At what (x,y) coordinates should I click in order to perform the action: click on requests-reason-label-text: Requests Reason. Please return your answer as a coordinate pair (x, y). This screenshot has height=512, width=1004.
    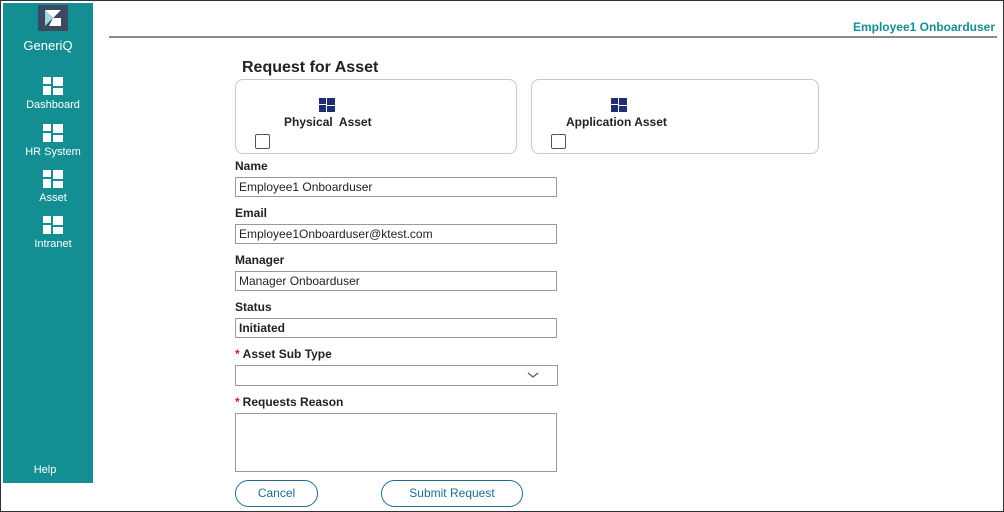
    Looking at the image, I should click on (293, 402).